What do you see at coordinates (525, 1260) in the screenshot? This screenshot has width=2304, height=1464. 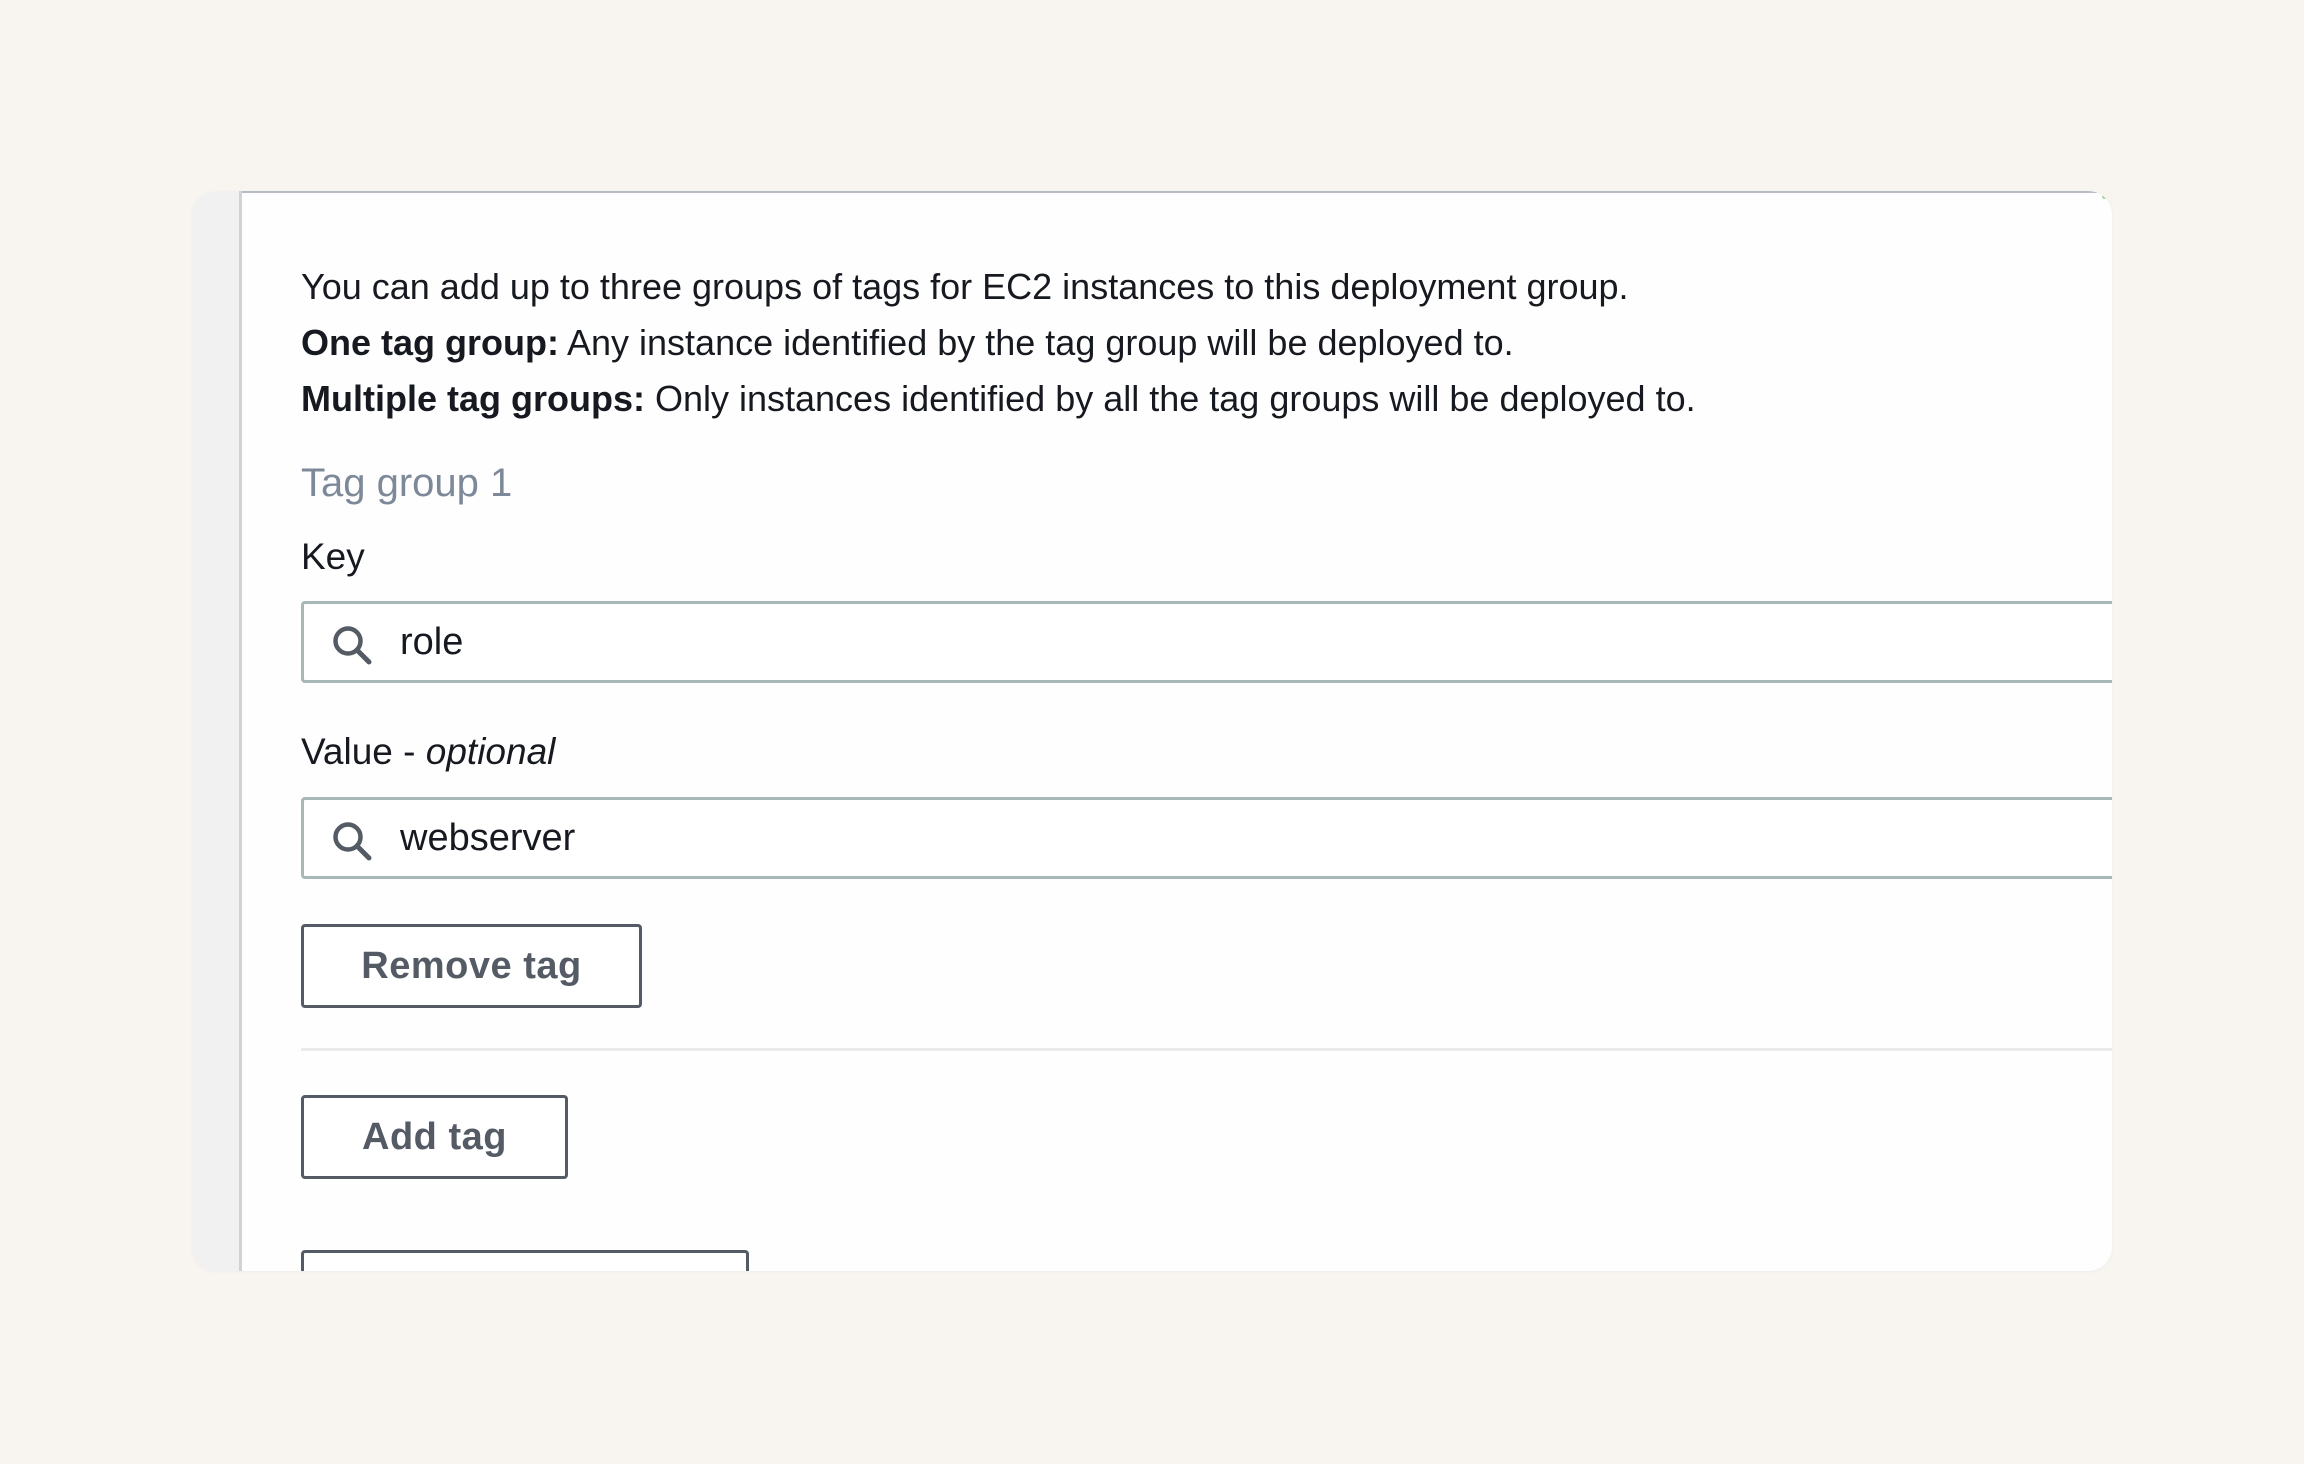 I see `add-tag-group-button` at bounding box center [525, 1260].